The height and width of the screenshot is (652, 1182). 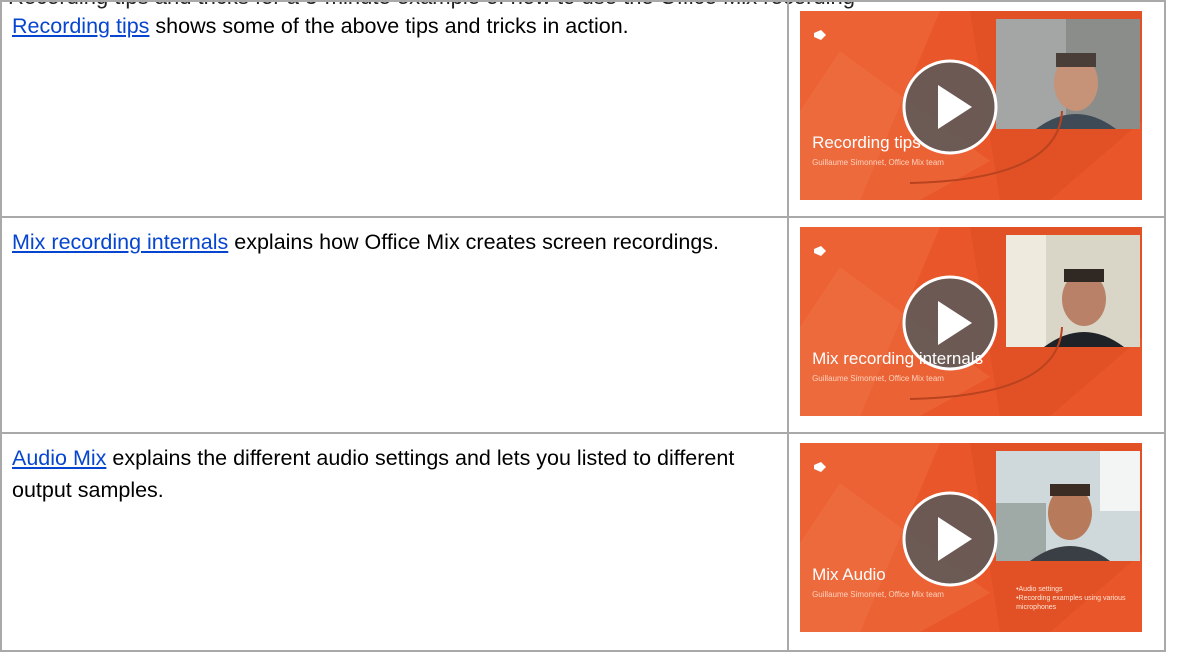 I want to click on thumbnail-bullet: Audio settings, so click(x=1076, y=589).